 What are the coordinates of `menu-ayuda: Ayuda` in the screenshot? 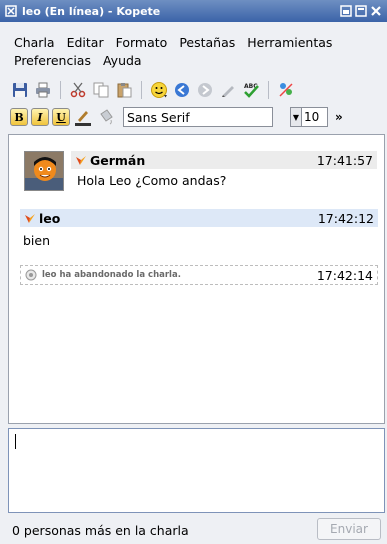 It's located at (122, 61).